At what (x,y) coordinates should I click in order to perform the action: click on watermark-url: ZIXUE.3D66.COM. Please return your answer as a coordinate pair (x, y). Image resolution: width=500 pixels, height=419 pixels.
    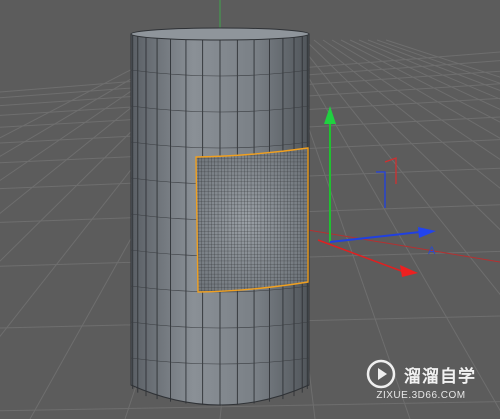
    Looking at the image, I should click on (421, 395).